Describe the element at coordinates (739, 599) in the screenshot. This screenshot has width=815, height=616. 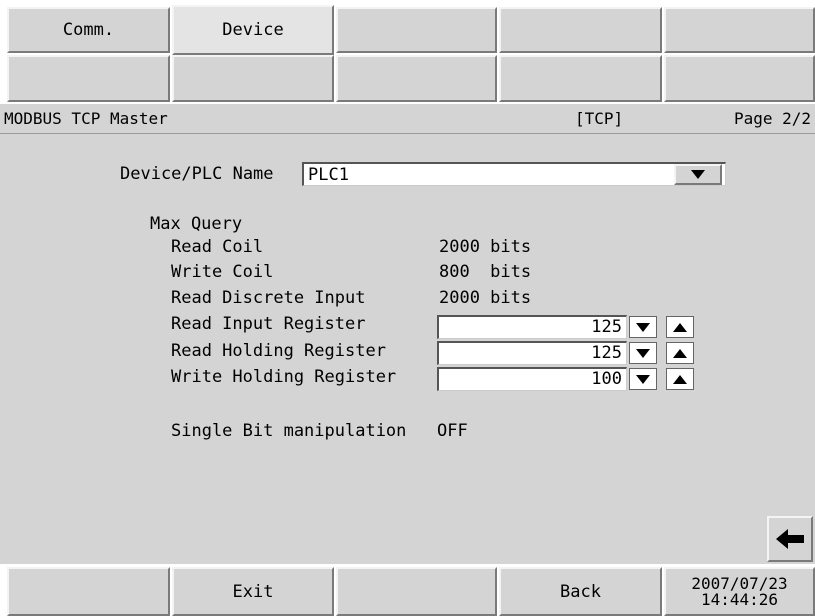
I see `time-text: 14:44:26` at that location.